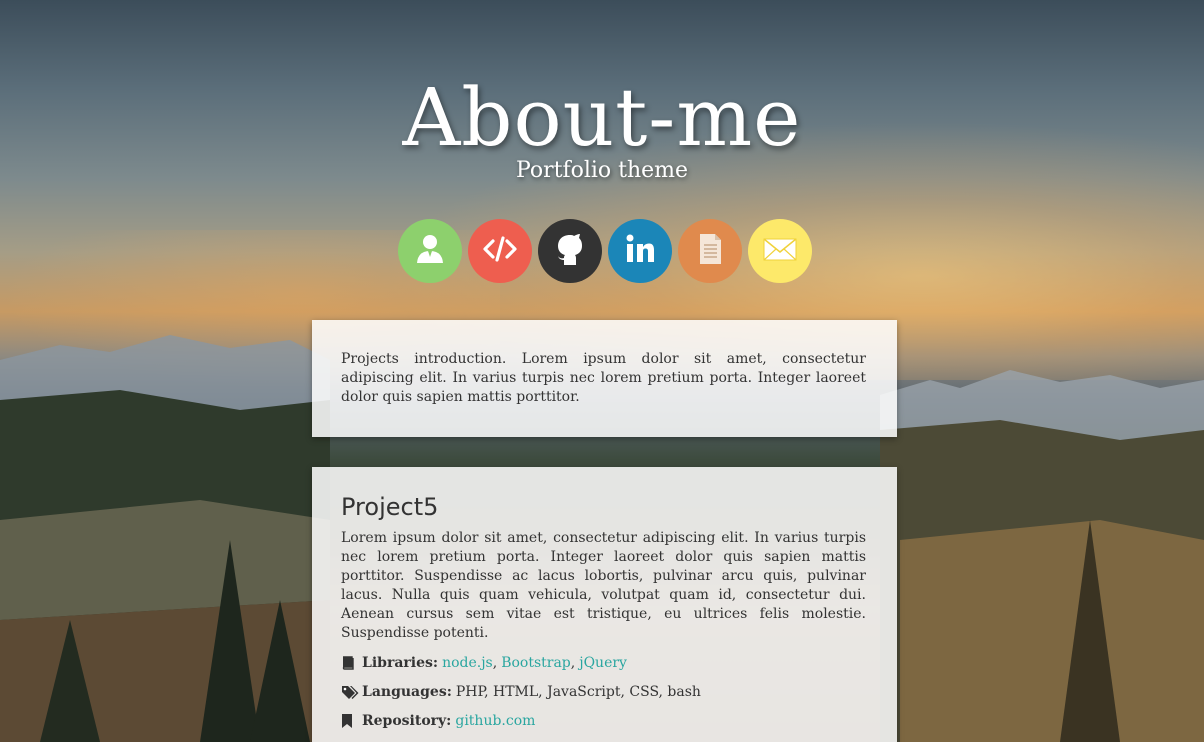 This screenshot has height=742, width=1204. What do you see at coordinates (407, 720) in the screenshot?
I see `repository-label: Repository:` at bounding box center [407, 720].